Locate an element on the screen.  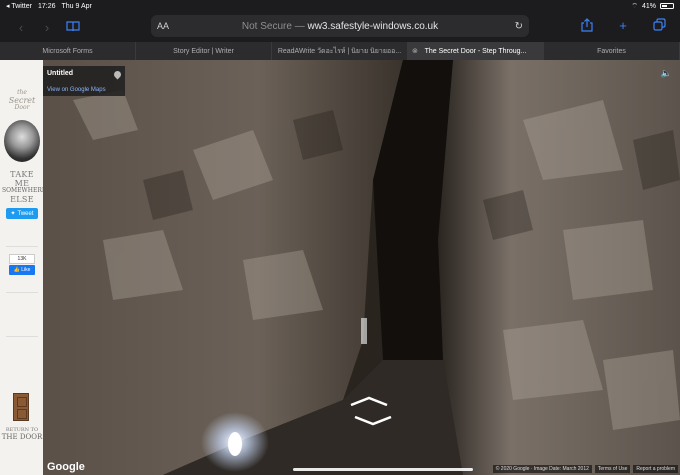
tab-favorites: Favorites is located at coordinates (612, 51).